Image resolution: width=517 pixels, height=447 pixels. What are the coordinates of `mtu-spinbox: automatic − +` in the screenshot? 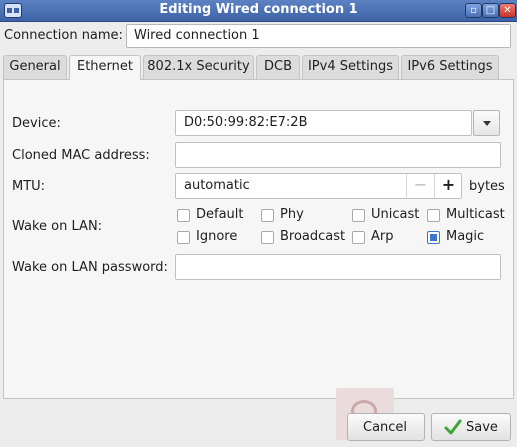 It's located at (318, 186).